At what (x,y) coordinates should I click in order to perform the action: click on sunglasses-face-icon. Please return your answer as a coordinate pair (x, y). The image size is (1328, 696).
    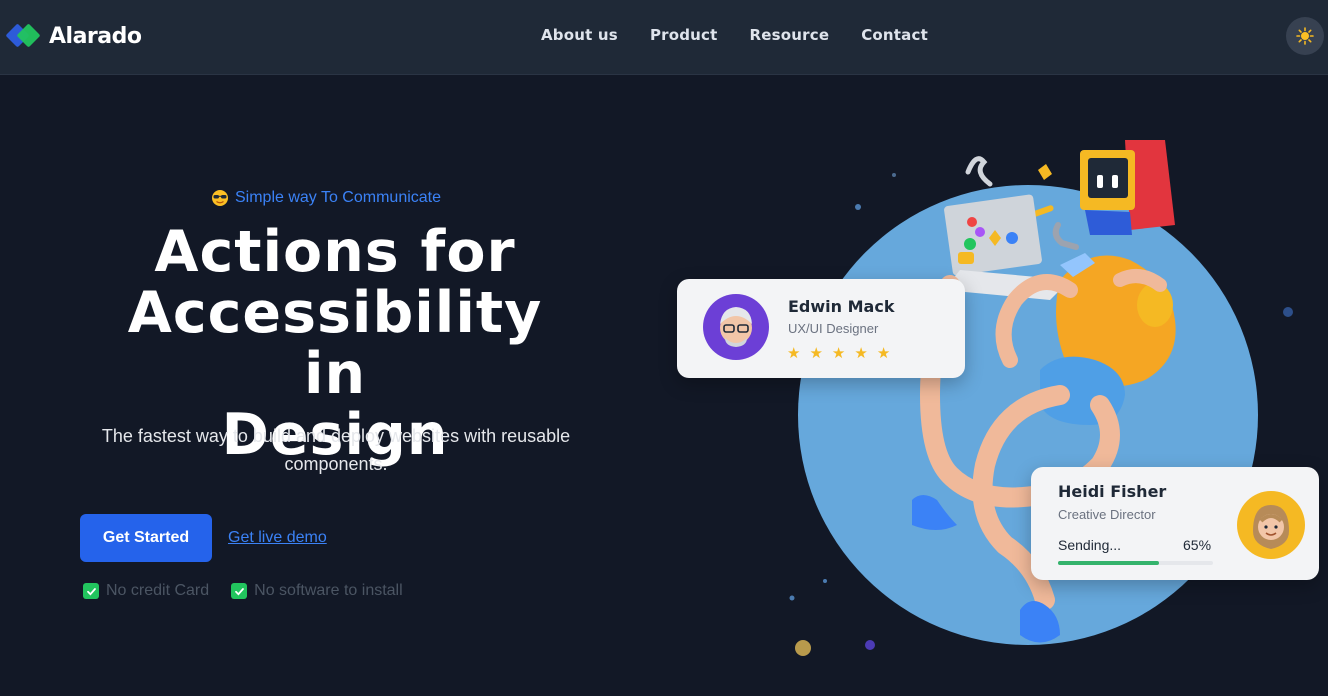
    Looking at the image, I should click on (220, 198).